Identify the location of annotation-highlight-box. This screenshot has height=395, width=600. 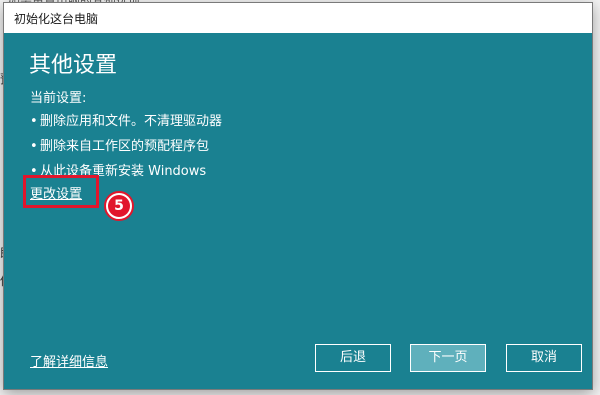
(61, 191).